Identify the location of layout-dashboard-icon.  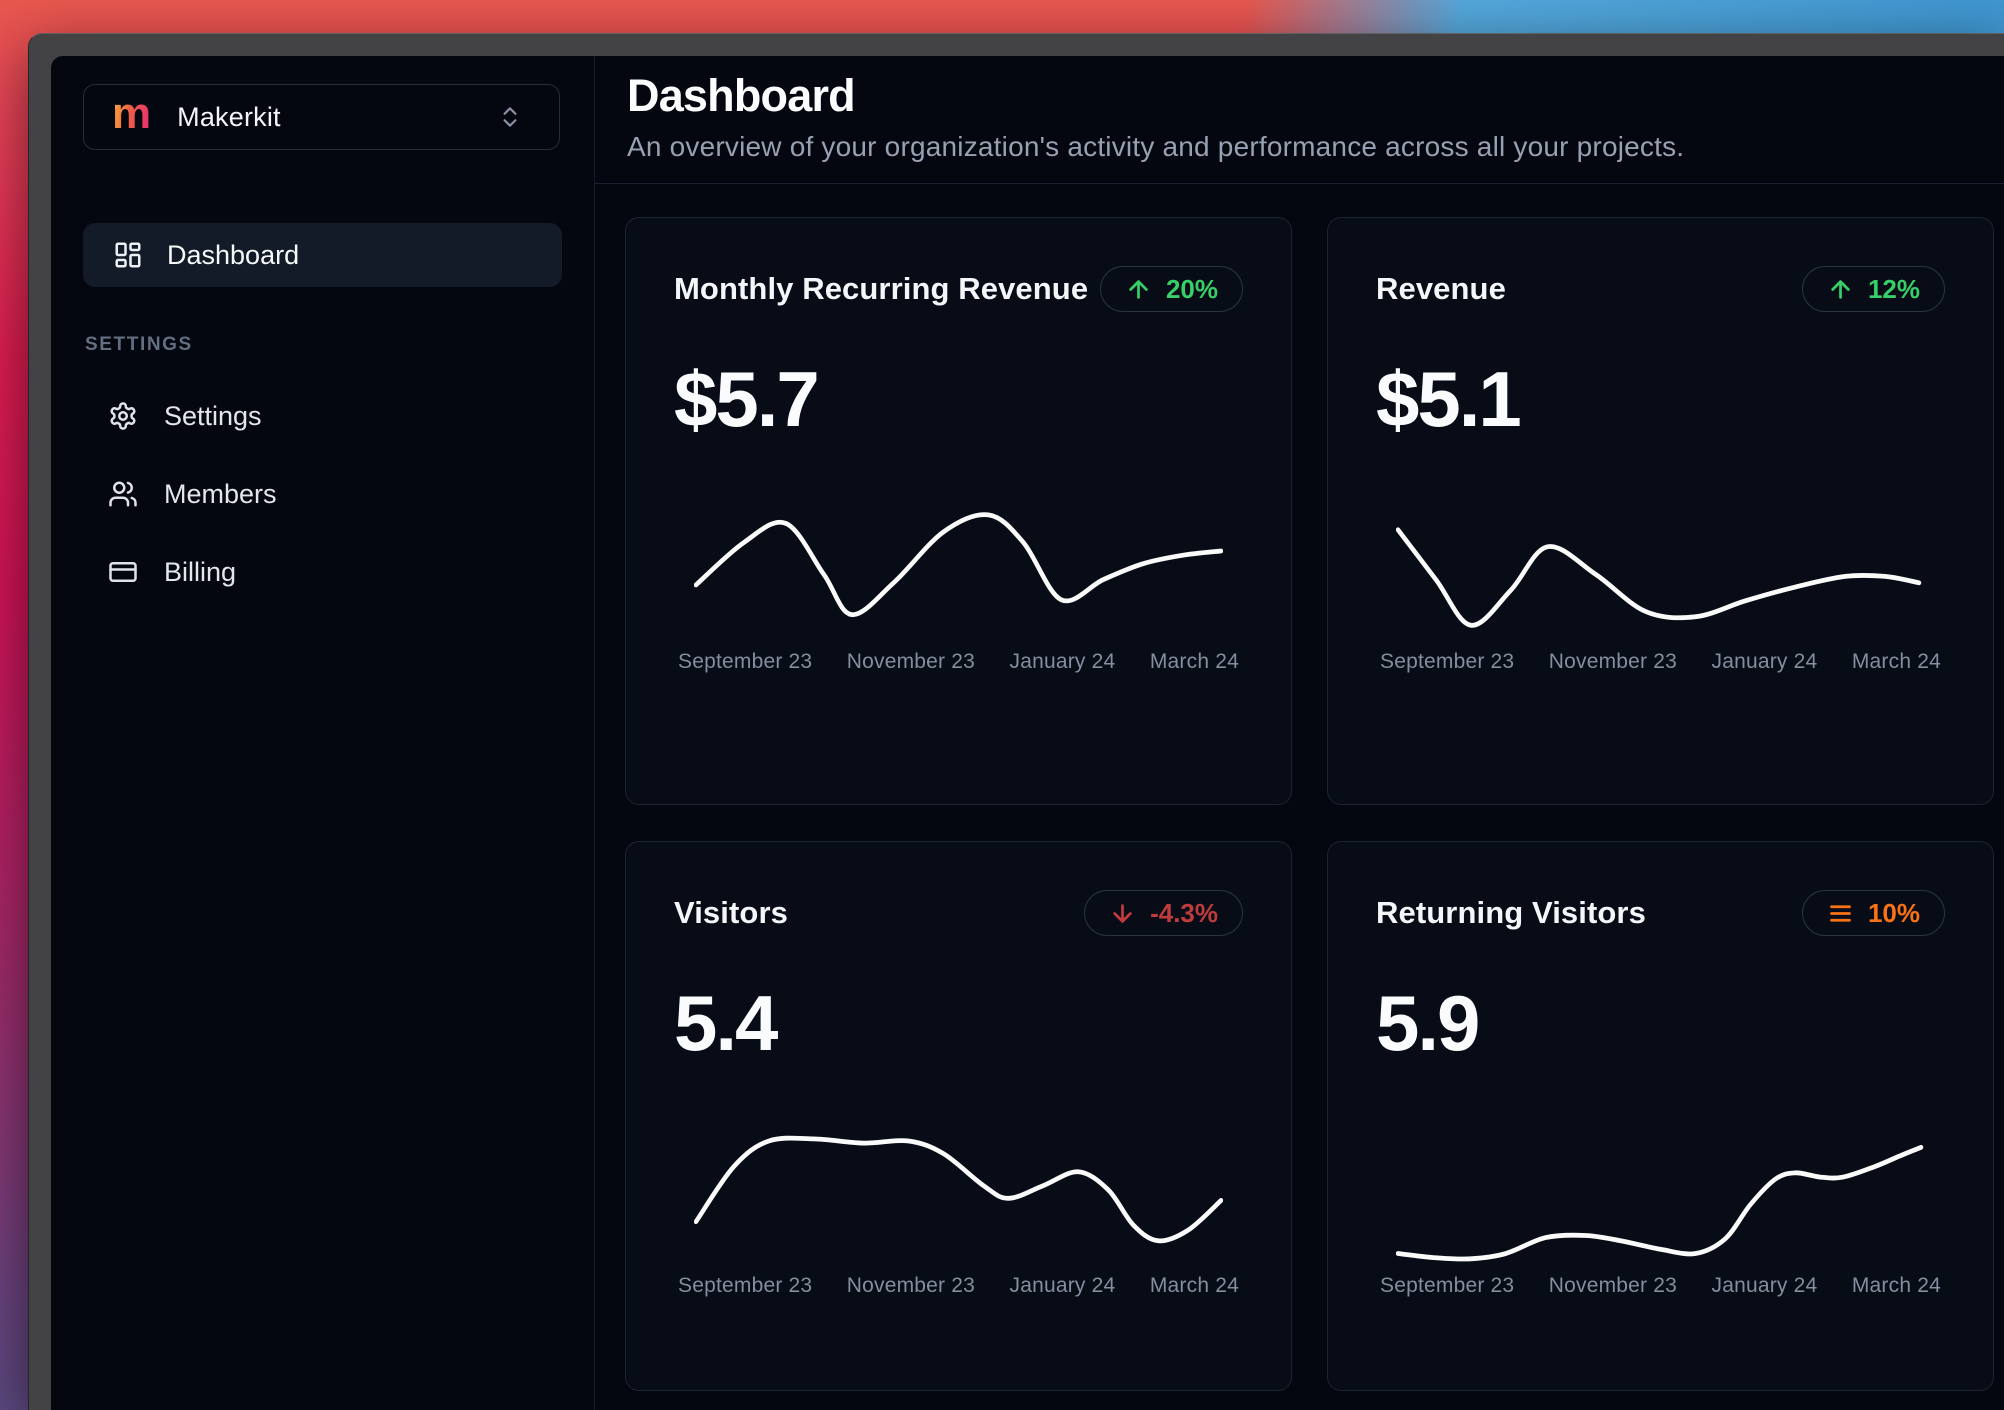
(128, 255).